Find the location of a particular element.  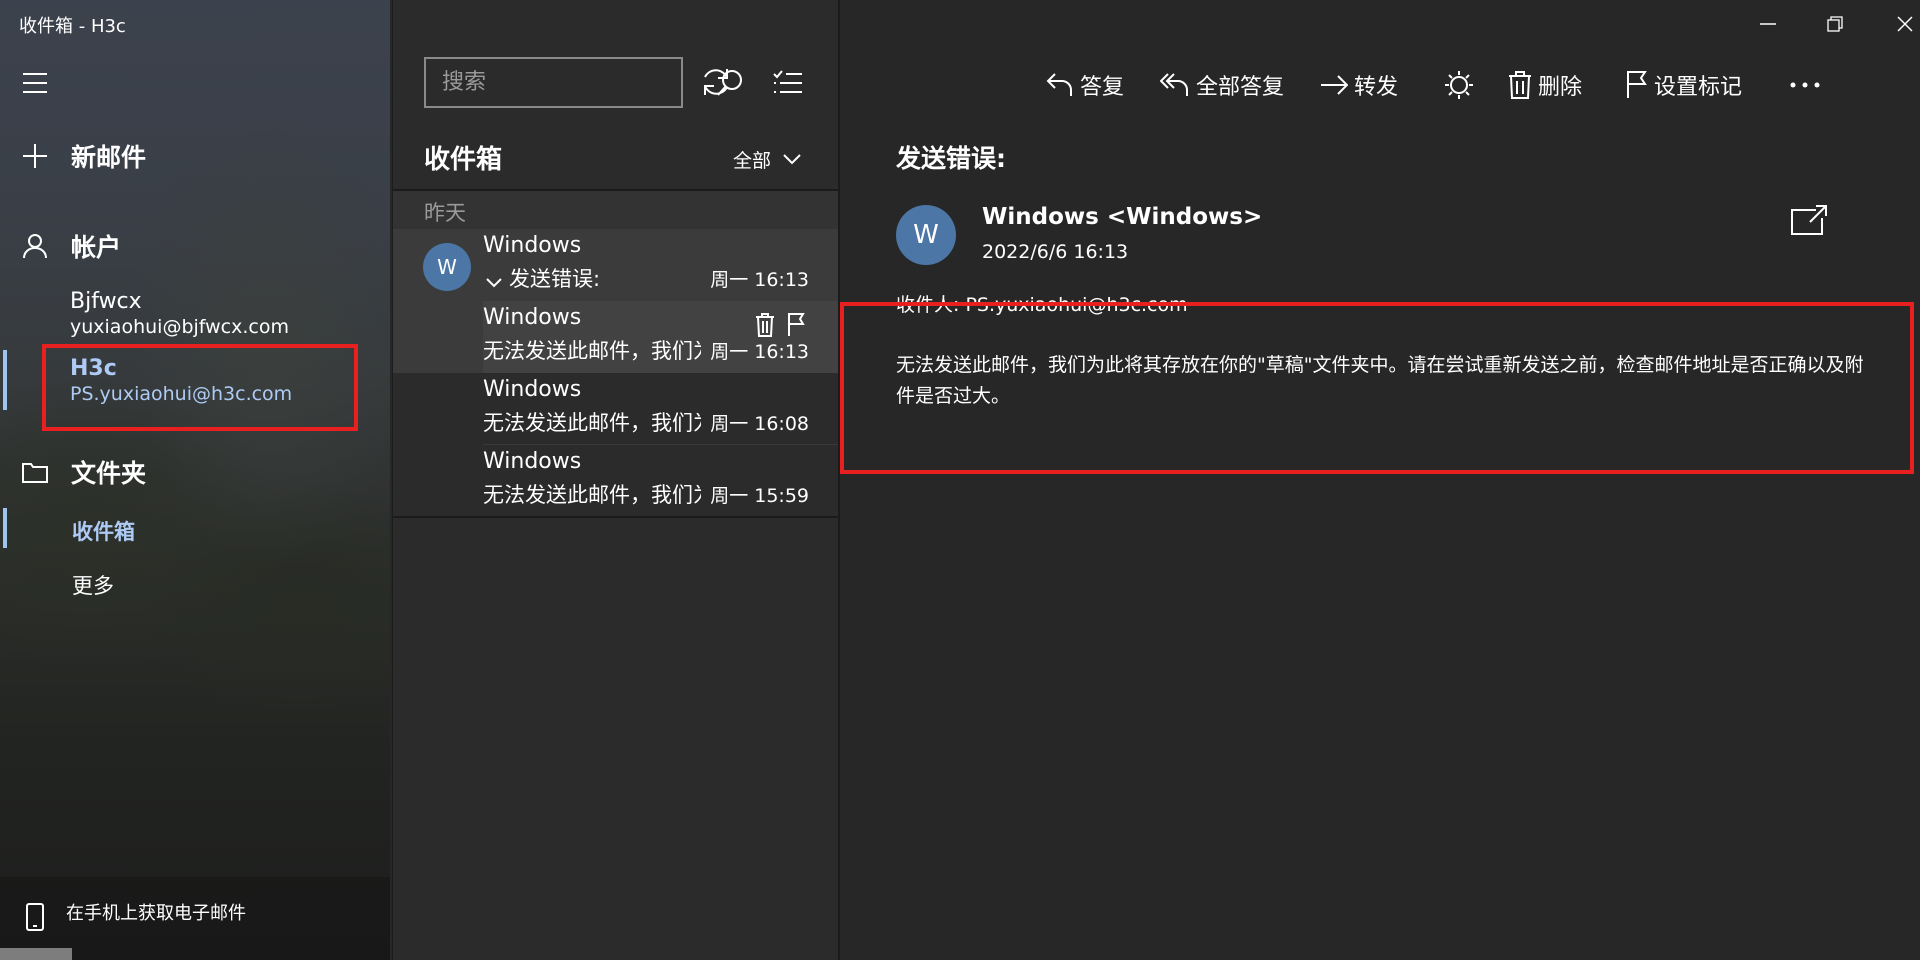

accounts-header: 帐户 is located at coordinates (60, 246).